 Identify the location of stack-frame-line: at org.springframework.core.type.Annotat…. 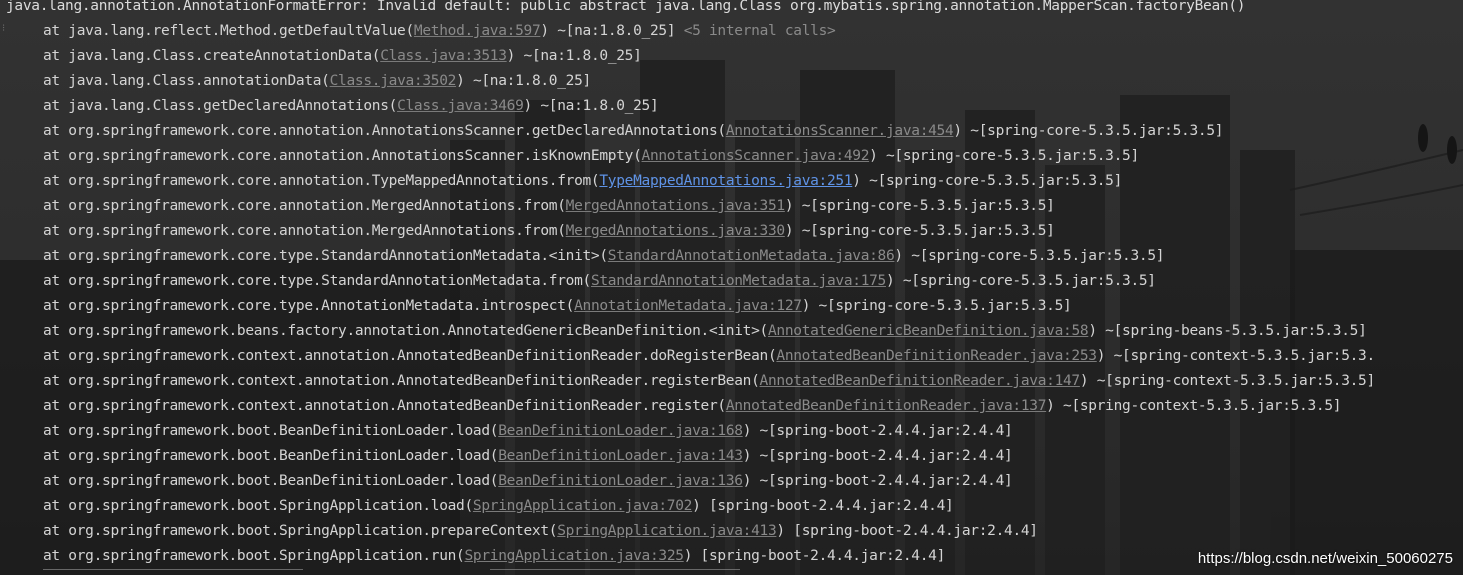
(557, 306).